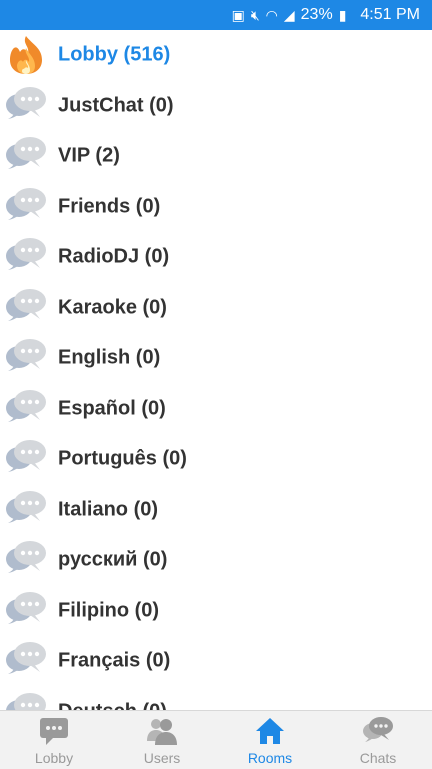 This screenshot has height=769, width=432. Describe the element at coordinates (216, 698) in the screenshot. I see `room-row-deutsch: Deutsch (0)` at that location.